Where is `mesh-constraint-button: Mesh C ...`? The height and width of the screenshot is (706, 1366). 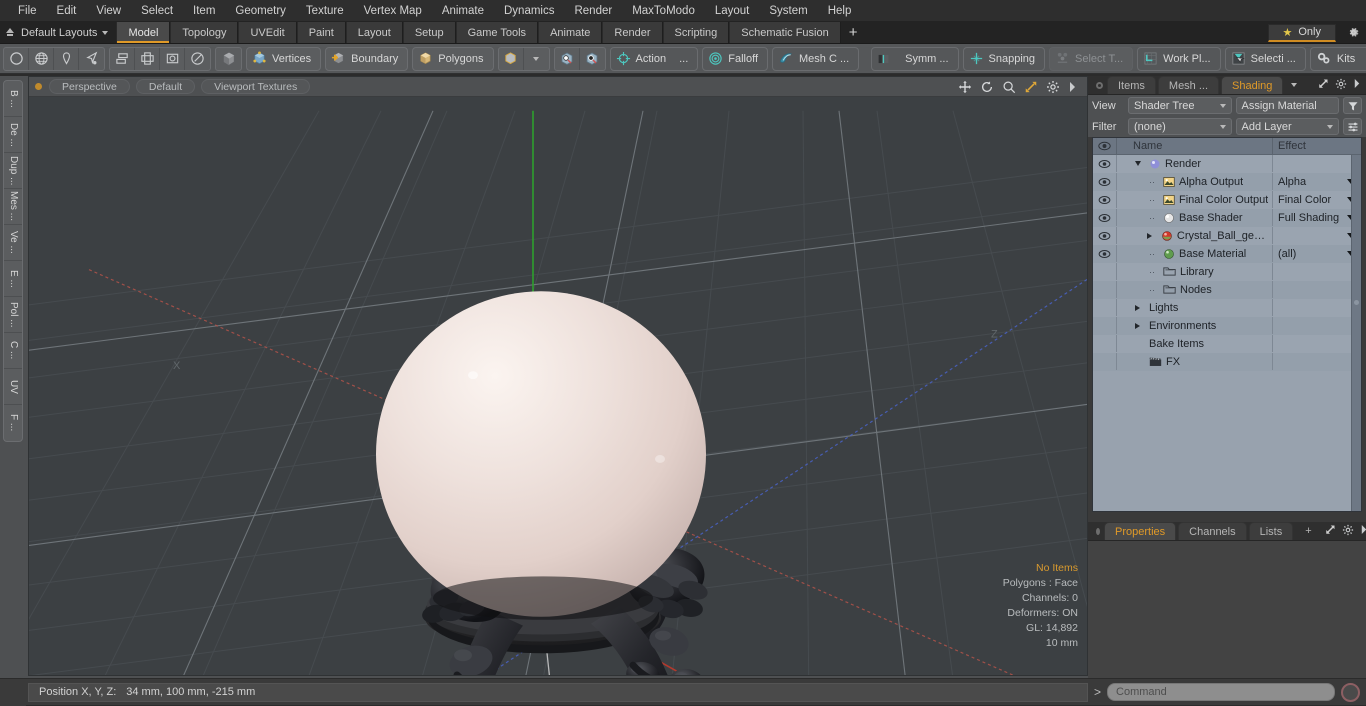
mesh-constraint-button: Mesh C ... is located at coordinates (815, 59).